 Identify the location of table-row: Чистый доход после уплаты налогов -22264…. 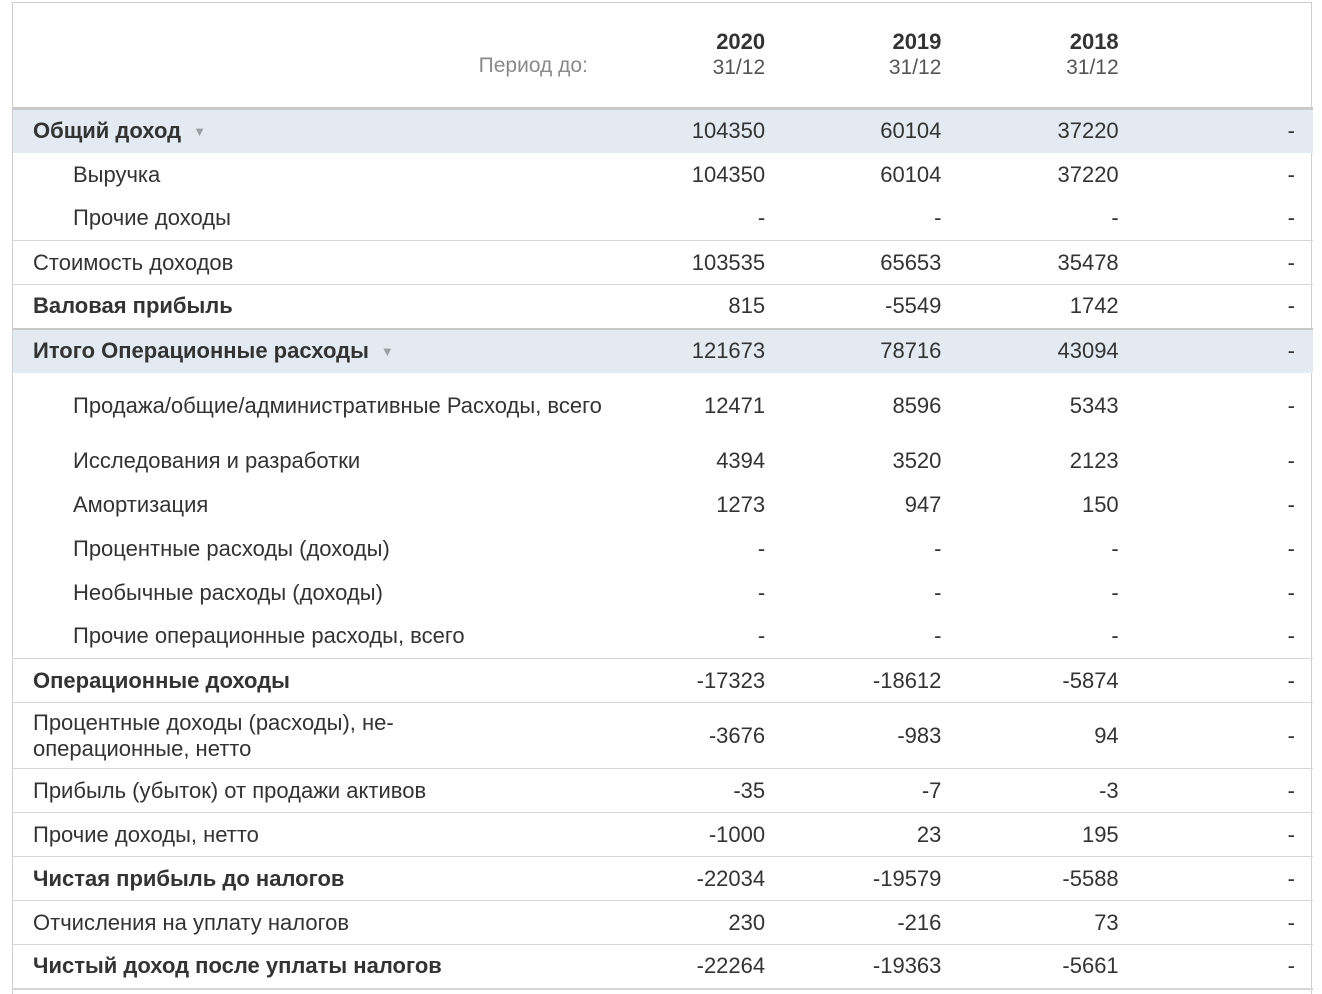
(663, 967).